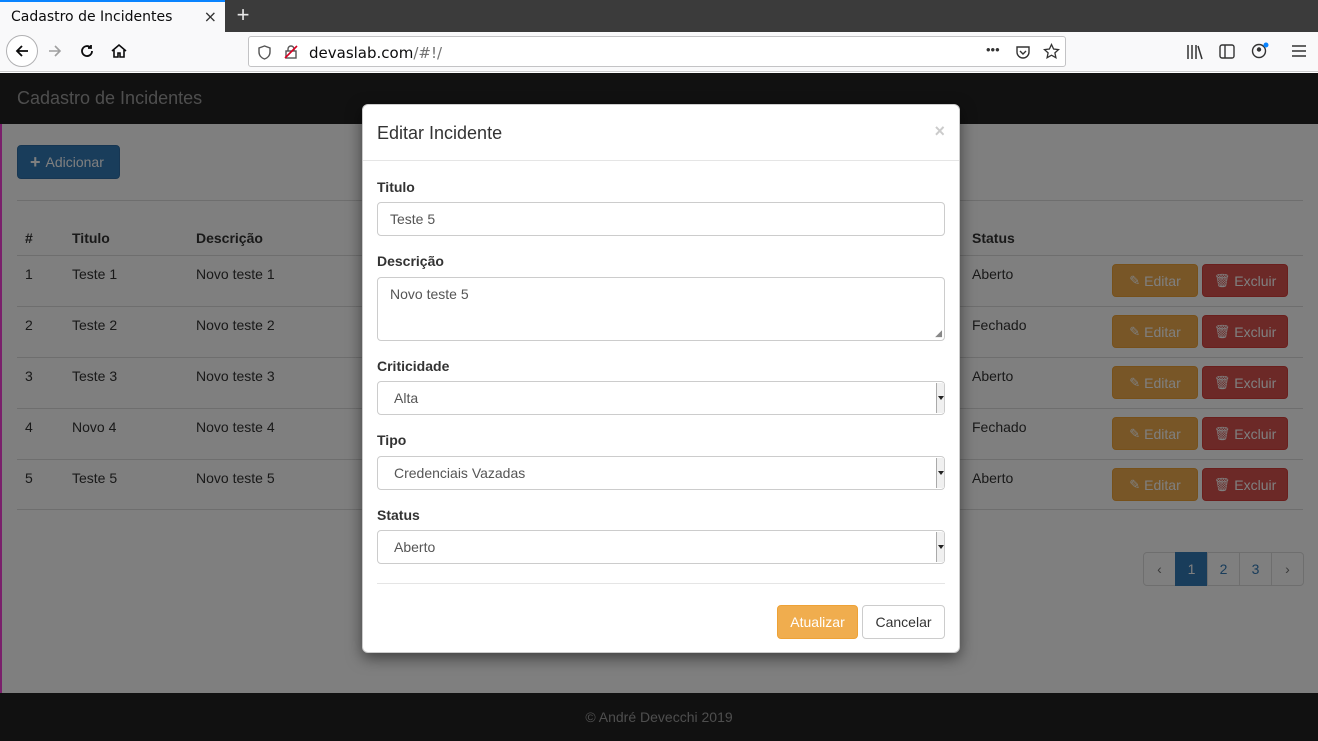 Image resolution: width=1318 pixels, height=741 pixels. I want to click on update-button: Atualizar, so click(817, 622).